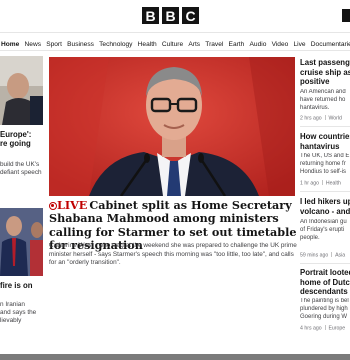  I want to click on summary-line: of Friday's erupti, so click(322, 229).